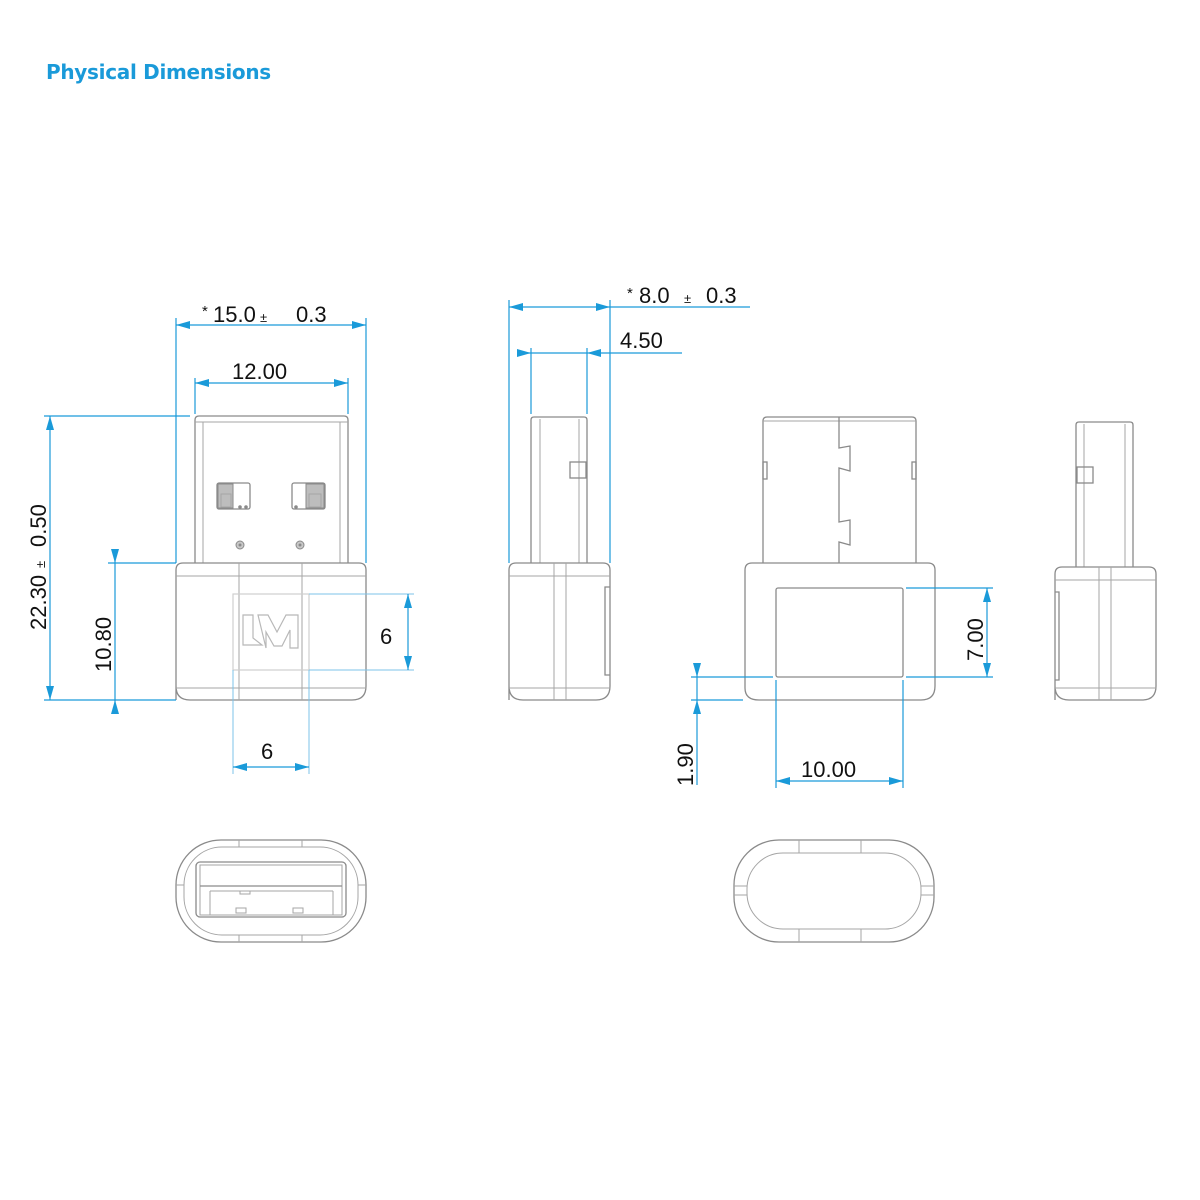  What do you see at coordinates (839, 734) in the screenshot?
I see `dim-window-width: 10.00` at bounding box center [839, 734].